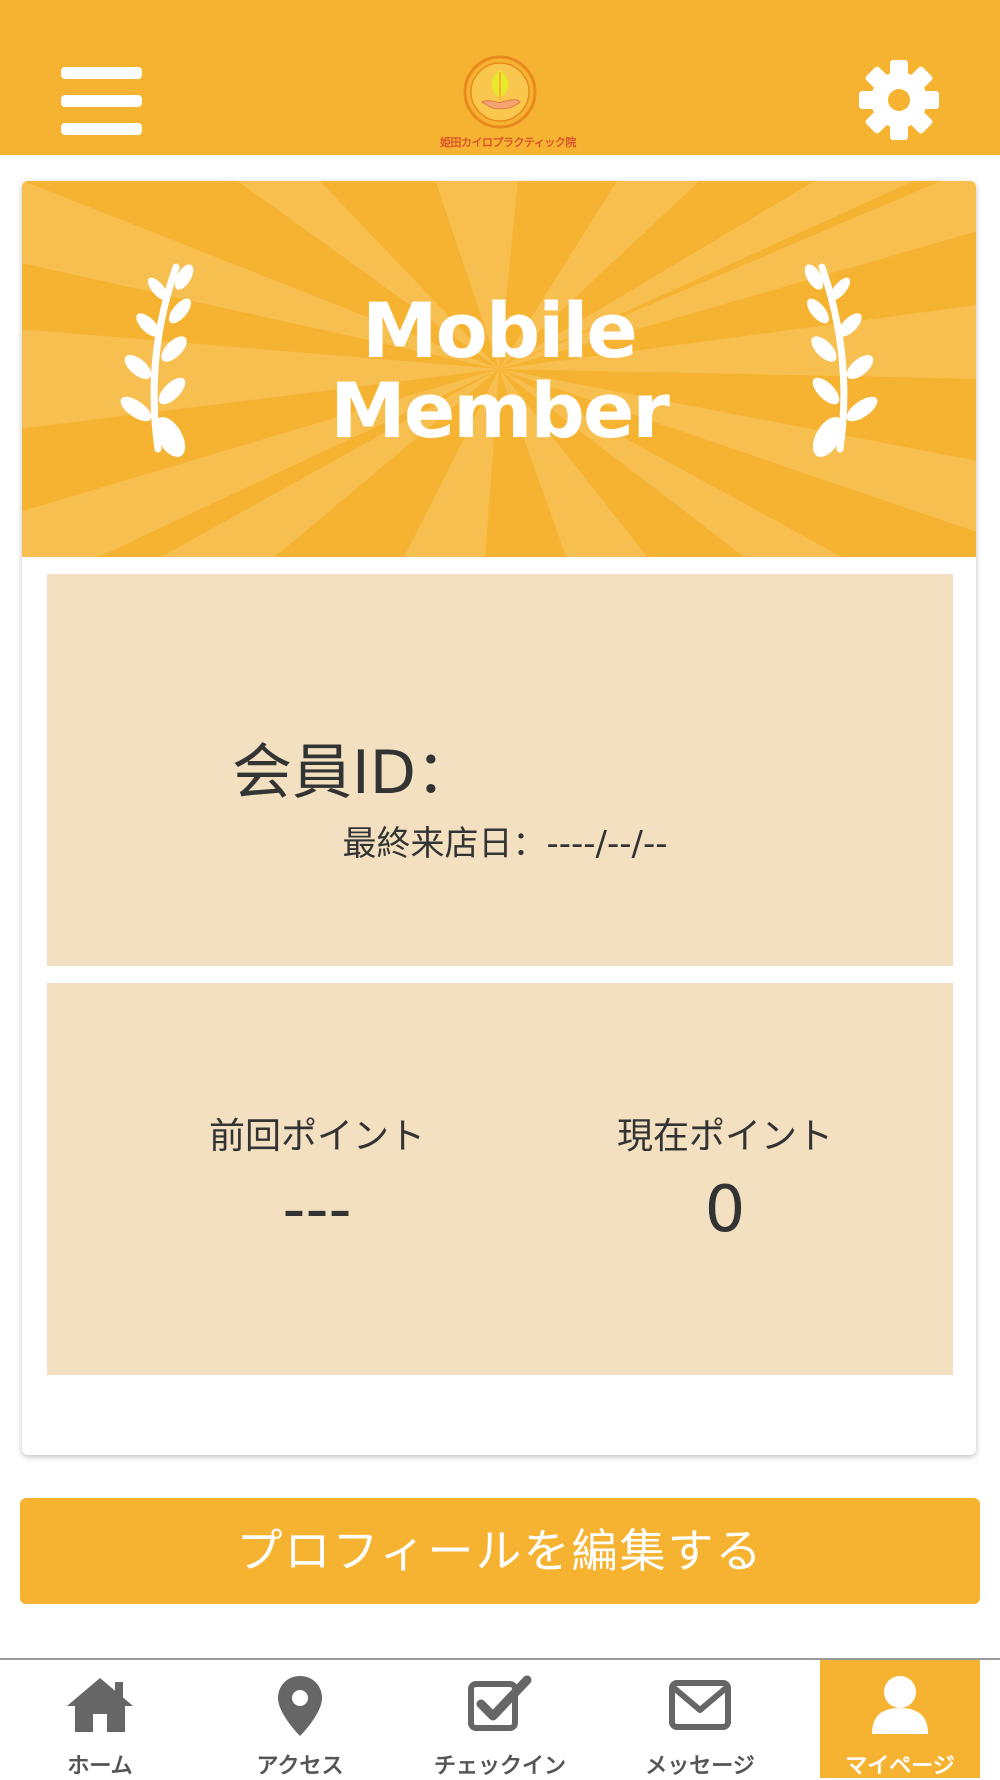 The height and width of the screenshot is (1780, 1000). What do you see at coordinates (101, 101) in the screenshot?
I see `hamburger-menu-icon` at bounding box center [101, 101].